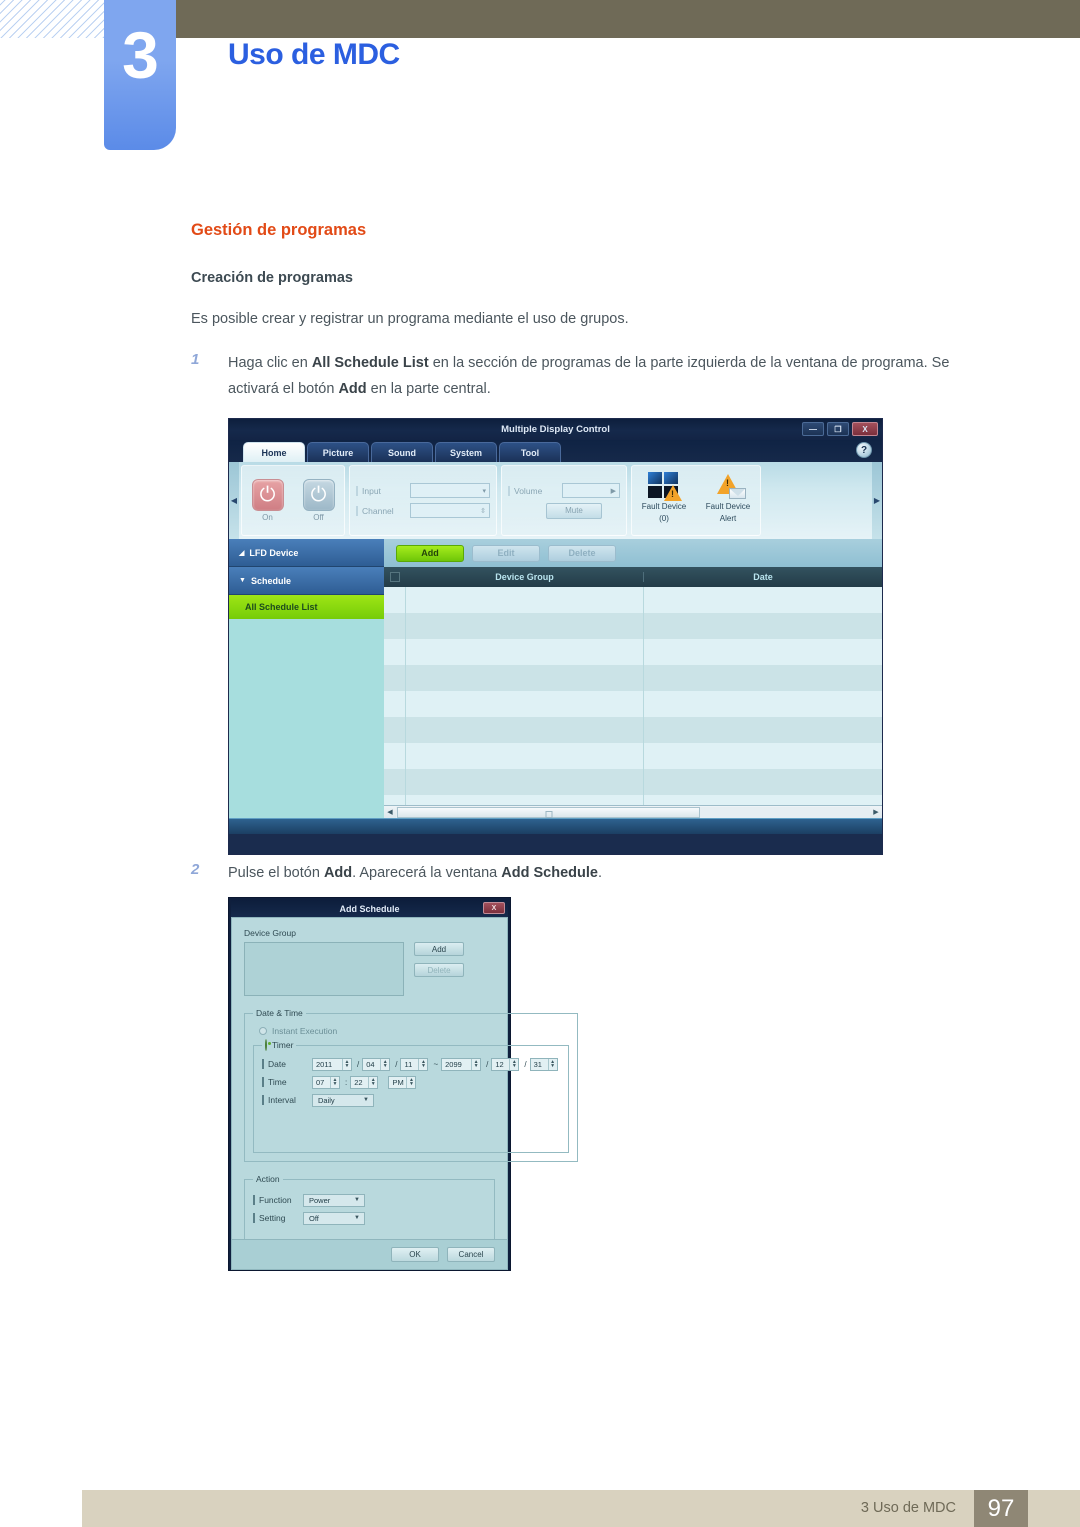 The height and width of the screenshot is (1527, 1080). I want to click on device-group-label: Device Group, so click(270, 933).